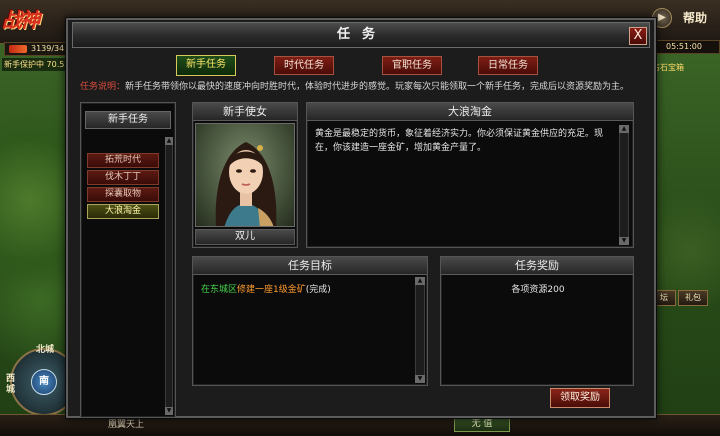  What do you see at coordinates (310, 266) in the screenshot?
I see `quest-objective-header: 任务目标` at bounding box center [310, 266].